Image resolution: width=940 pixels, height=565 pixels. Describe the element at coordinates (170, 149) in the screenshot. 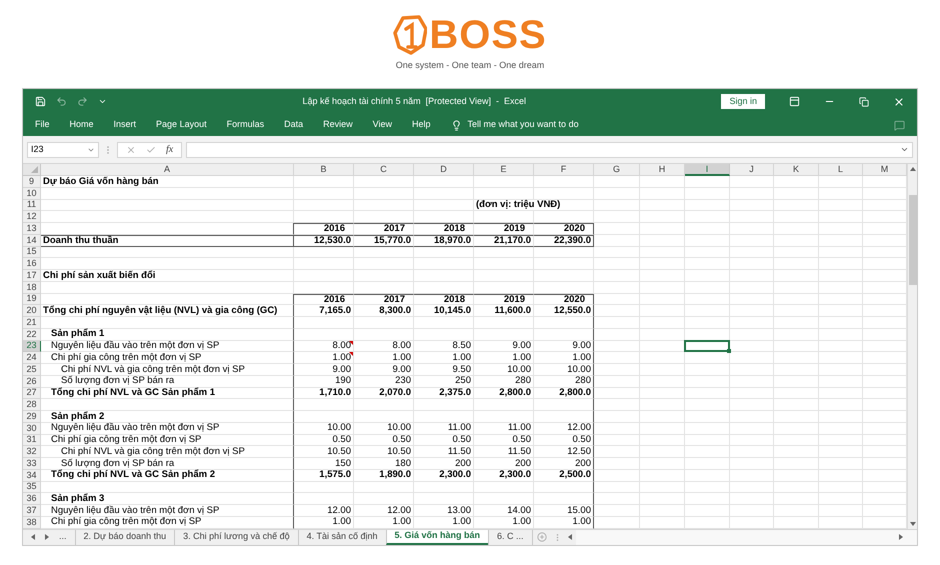

I see `insert-function-button: fx` at that location.